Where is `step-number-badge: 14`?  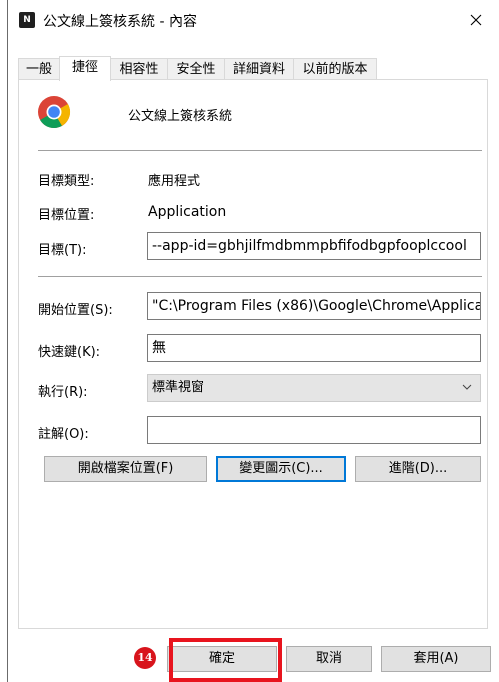 step-number-badge: 14 is located at coordinates (145, 658).